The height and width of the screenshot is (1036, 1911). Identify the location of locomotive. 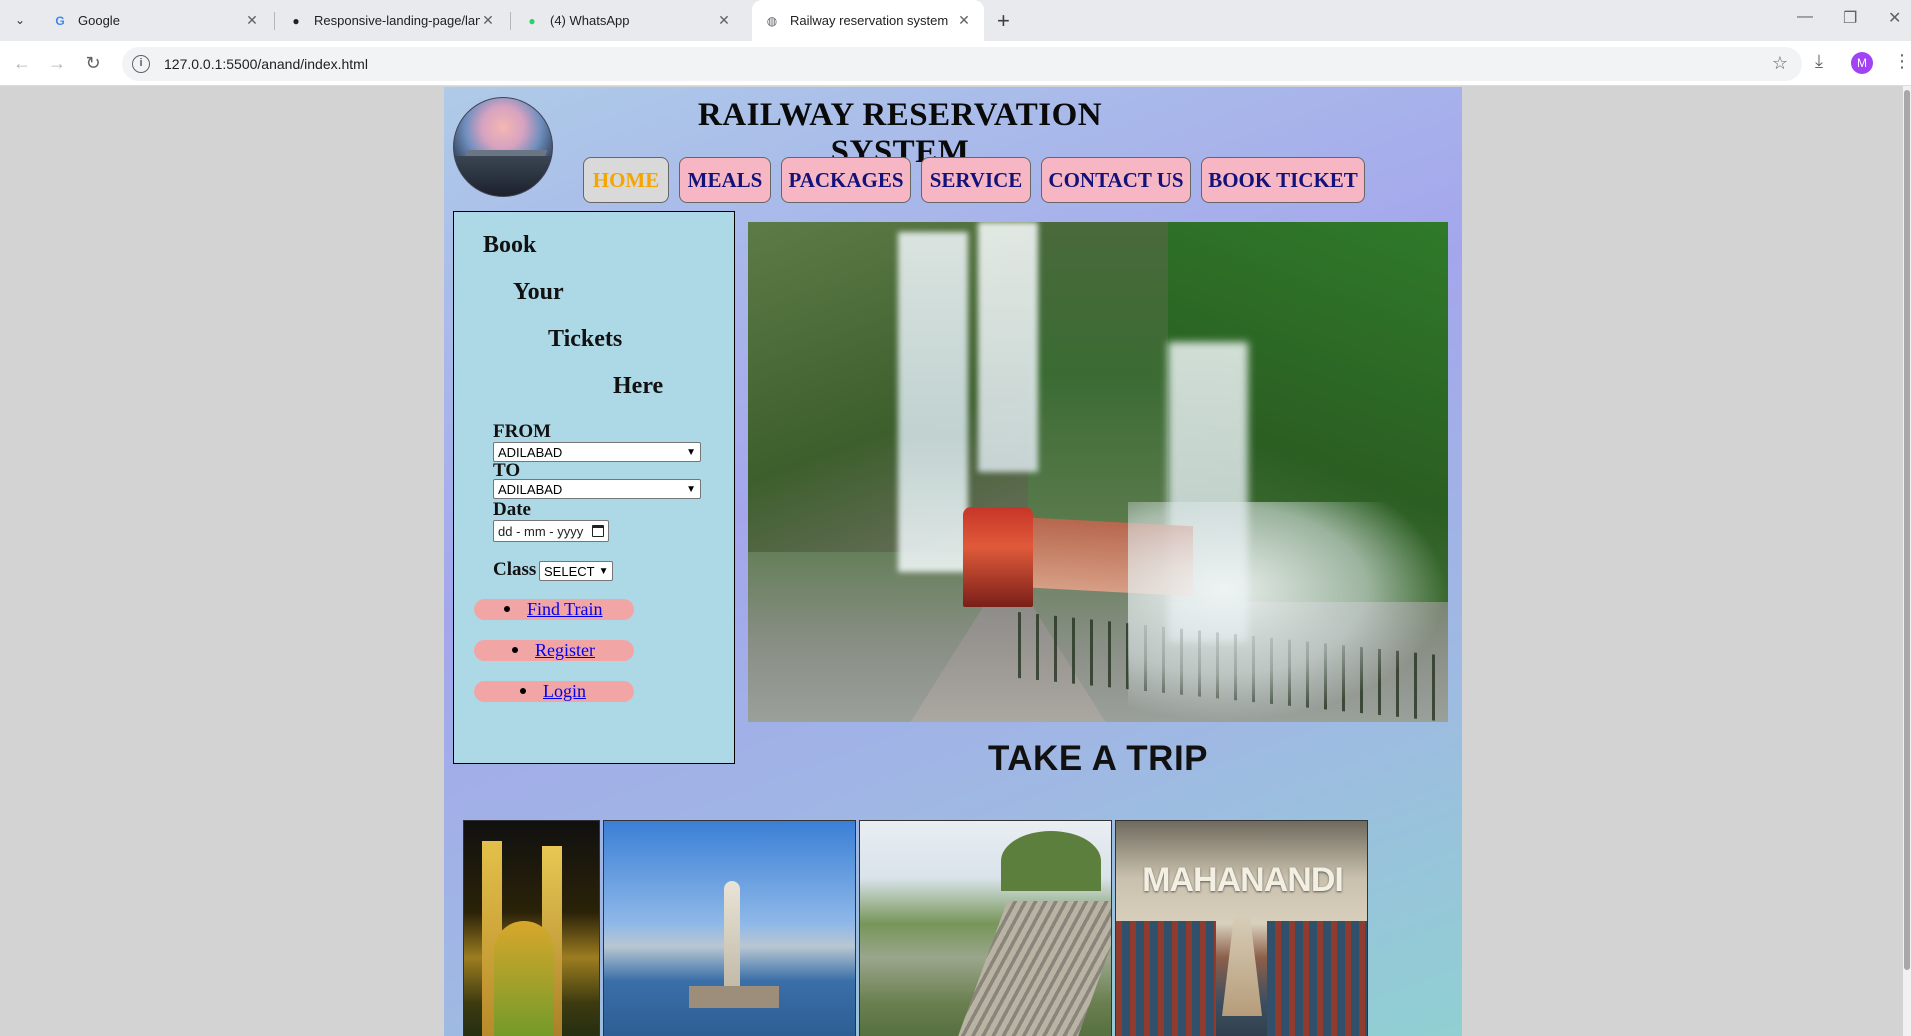
(998, 557).